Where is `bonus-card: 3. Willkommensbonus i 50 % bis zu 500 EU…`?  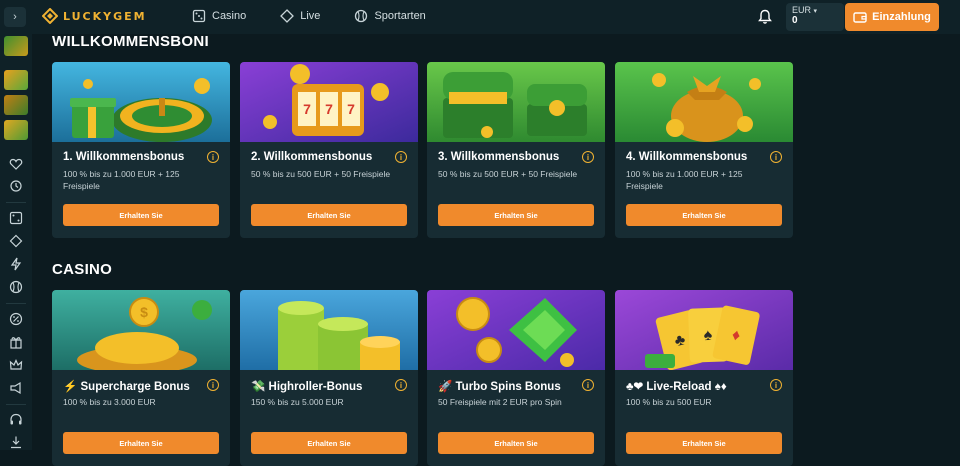
bonus-card: 3. Willkommensbonus i 50 % bis zu 500 EU… is located at coordinates (516, 150).